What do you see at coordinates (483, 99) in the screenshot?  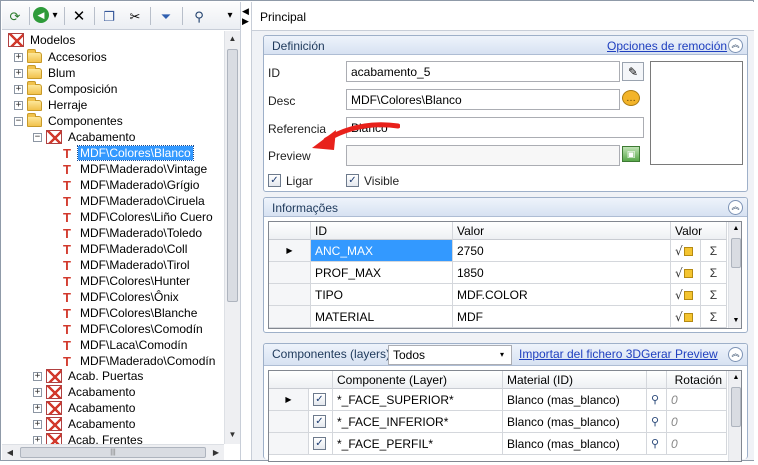 I see `desc-field: MDF\Colores\Blanco` at bounding box center [483, 99].